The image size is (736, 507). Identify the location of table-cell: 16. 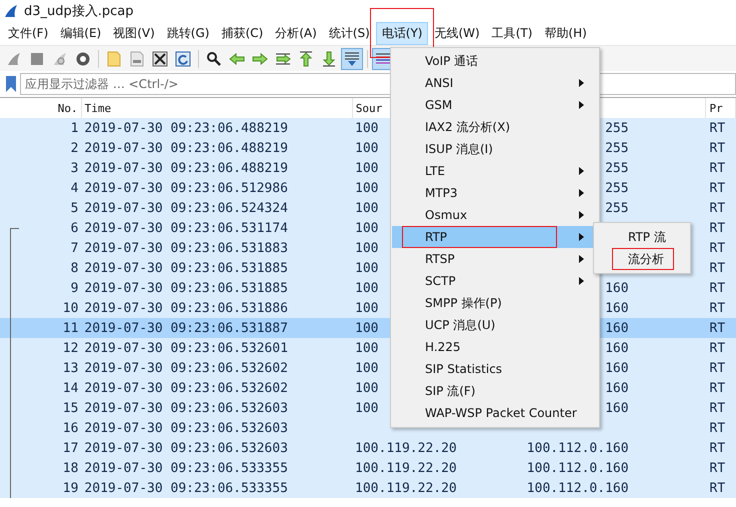
(70, 428).